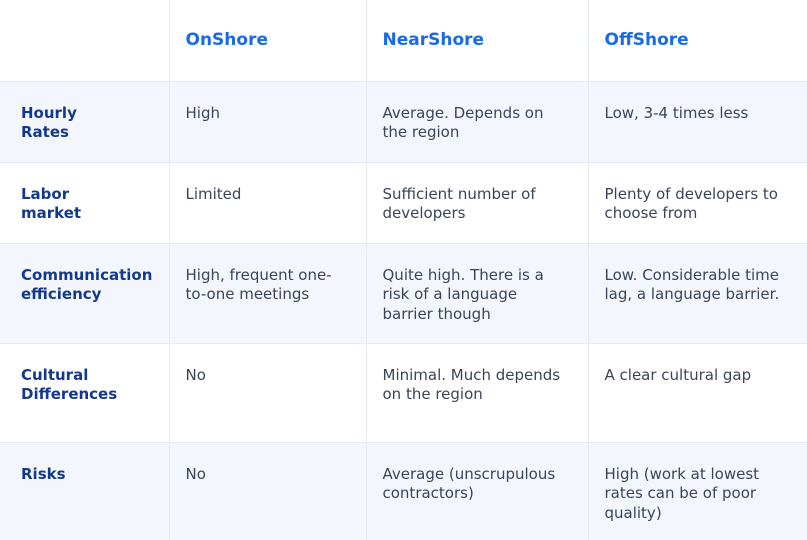  What do you see at coordinates (697, 203) in the screenshot?
I see `cell-offshore: Plenty of developers to choose from` at bounding box center [697, 203].